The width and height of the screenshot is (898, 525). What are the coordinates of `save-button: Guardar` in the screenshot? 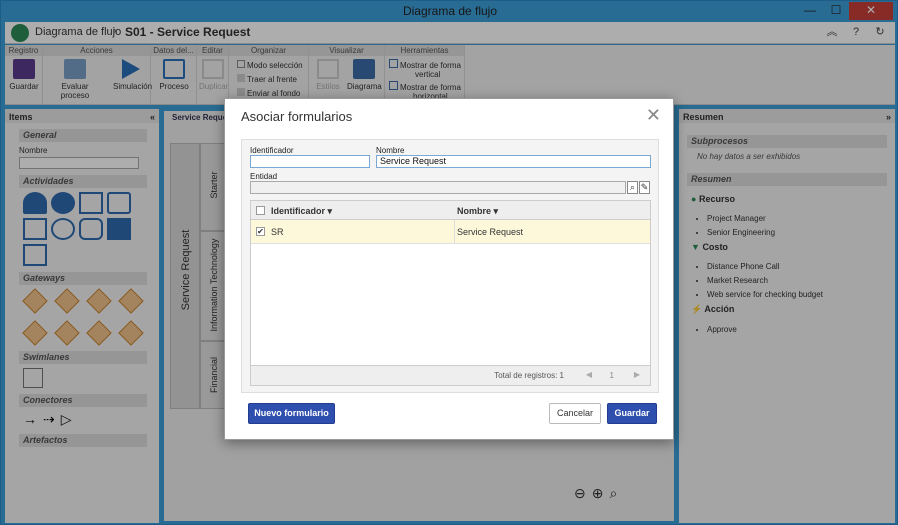 It's located at (632, 413).